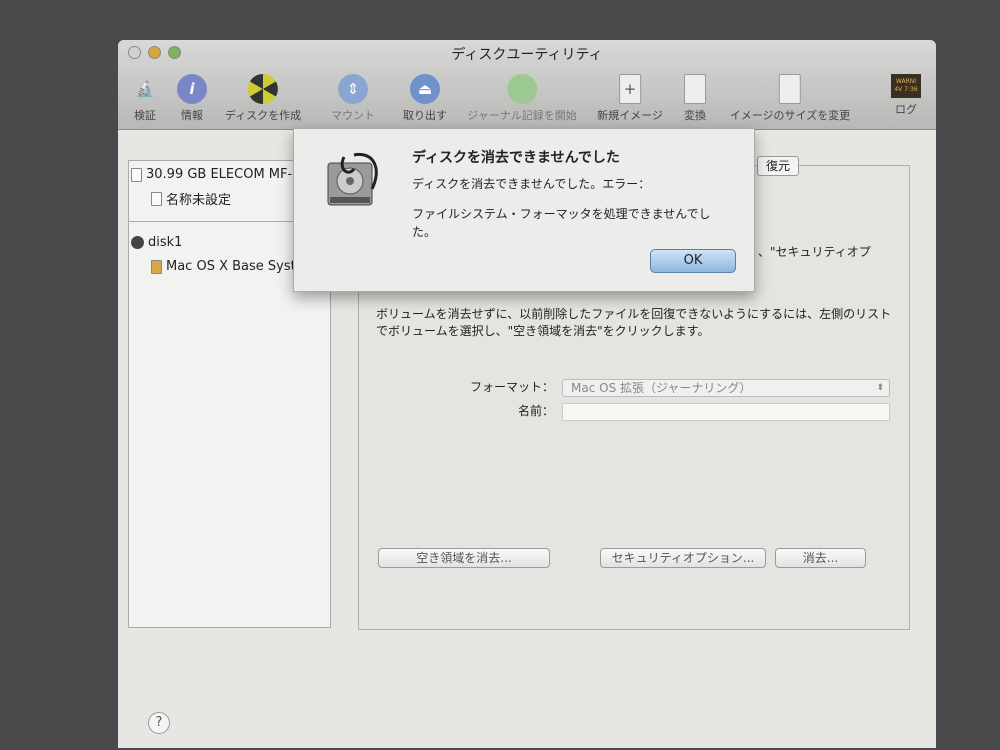  I want to click on toolbar-new-image: + 新規イメージ, so click(630, 98).